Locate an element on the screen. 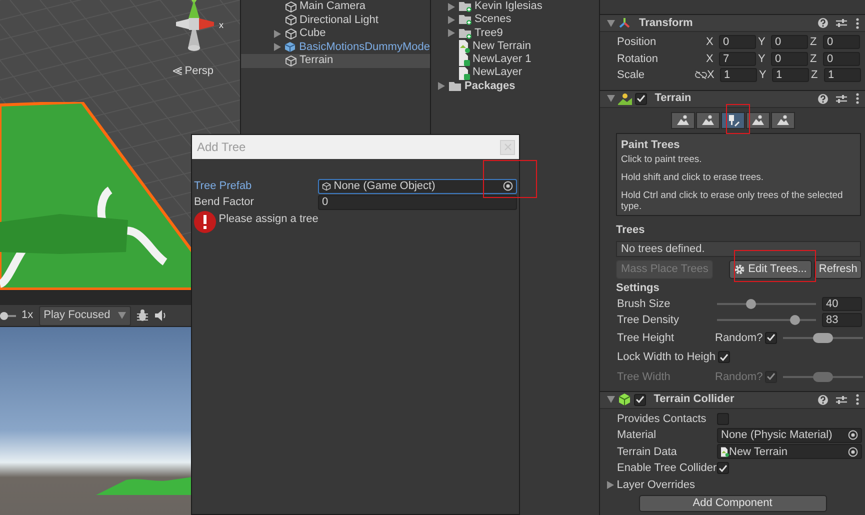  random-checkbox is located at coordinates (771, 338).